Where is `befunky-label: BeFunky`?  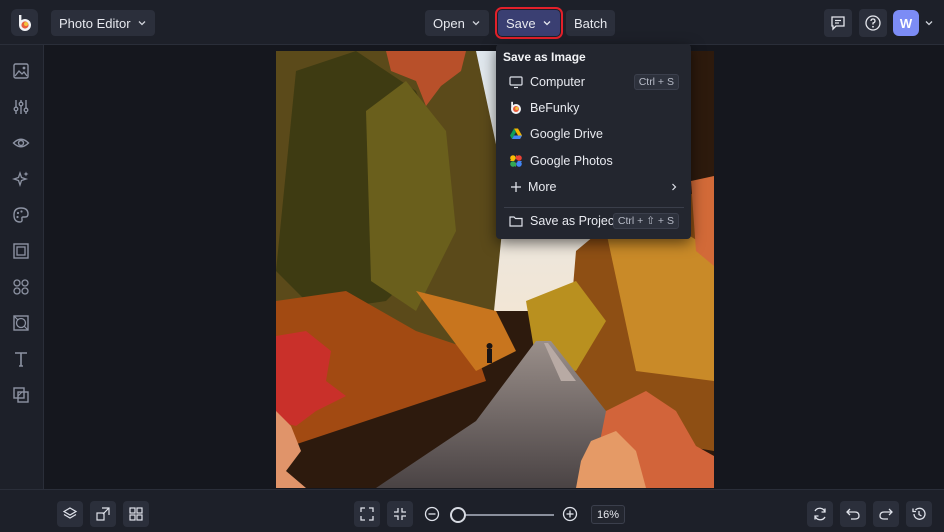
befunky-label: BeFunky is located at coordinates (555, 108).